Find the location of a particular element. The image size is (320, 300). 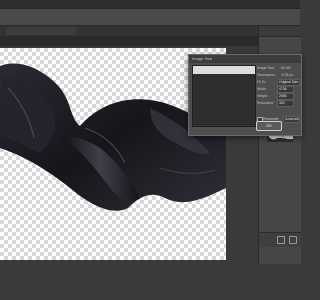

height-input: 2656 is located at coordinates (285, 96).